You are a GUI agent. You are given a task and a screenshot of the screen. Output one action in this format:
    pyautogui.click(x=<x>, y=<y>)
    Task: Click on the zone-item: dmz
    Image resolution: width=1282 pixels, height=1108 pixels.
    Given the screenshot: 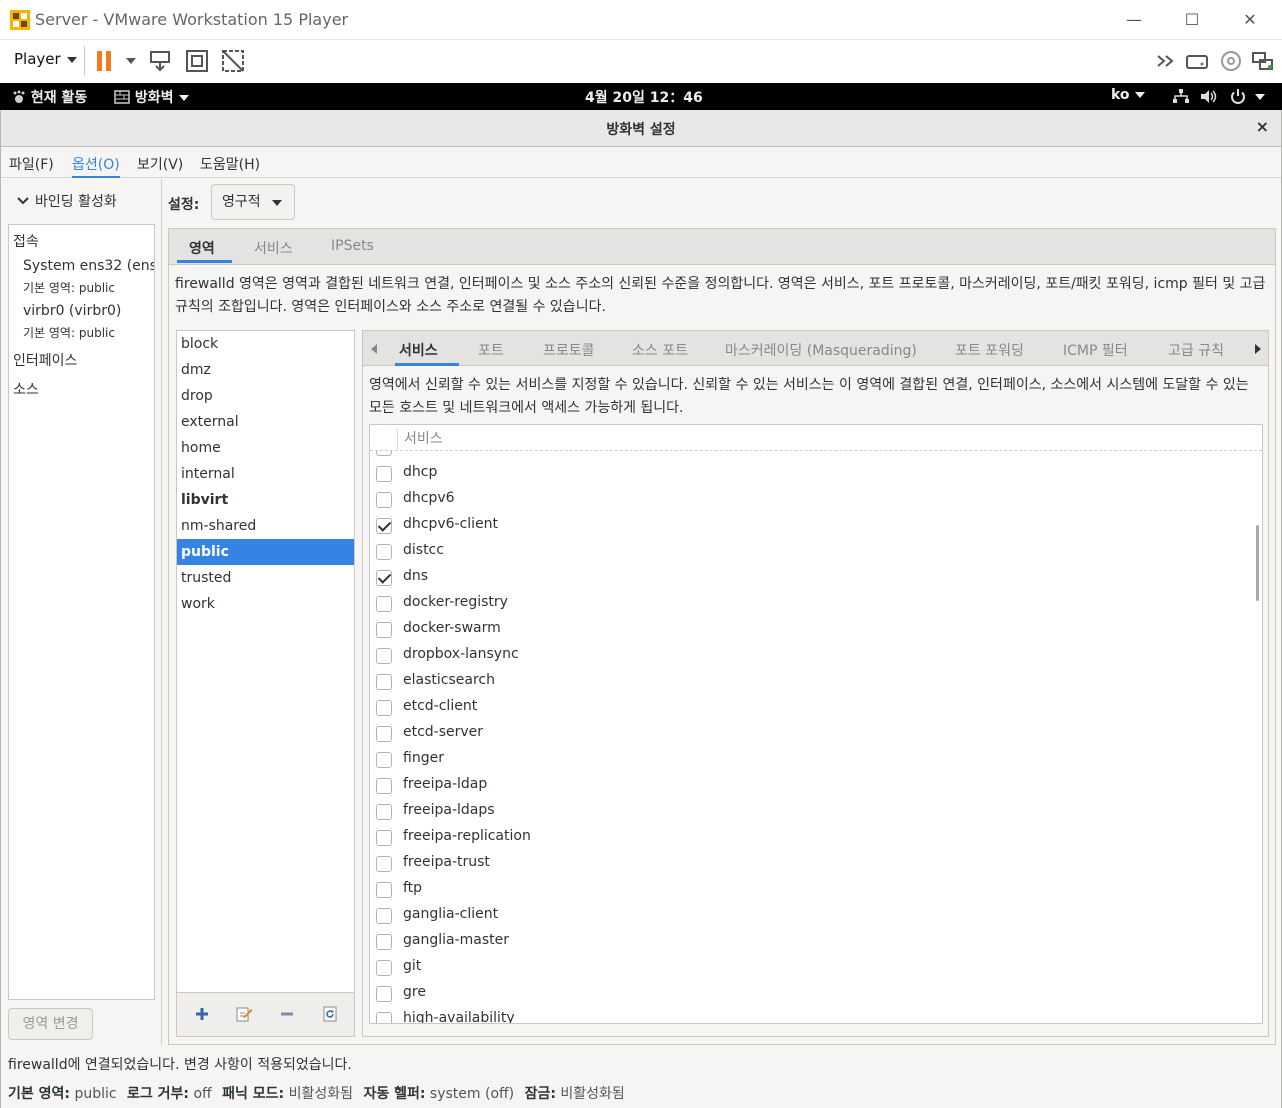 What is the action you would take?
    pyautogui.click(x=265, y=370)
    